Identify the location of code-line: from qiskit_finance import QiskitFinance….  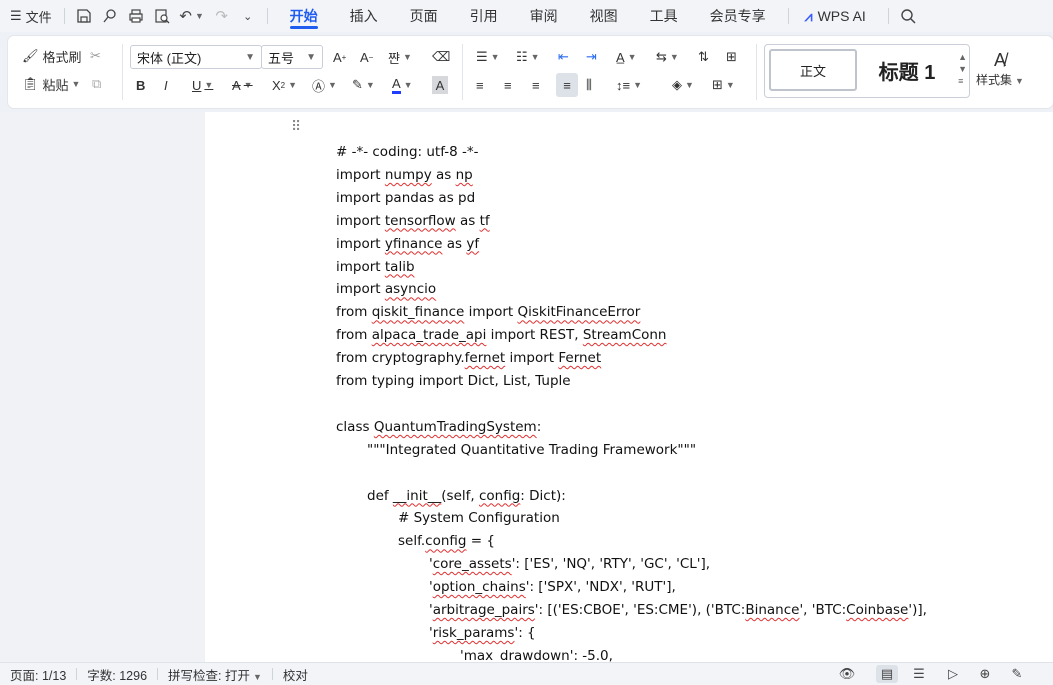
(488, 312).